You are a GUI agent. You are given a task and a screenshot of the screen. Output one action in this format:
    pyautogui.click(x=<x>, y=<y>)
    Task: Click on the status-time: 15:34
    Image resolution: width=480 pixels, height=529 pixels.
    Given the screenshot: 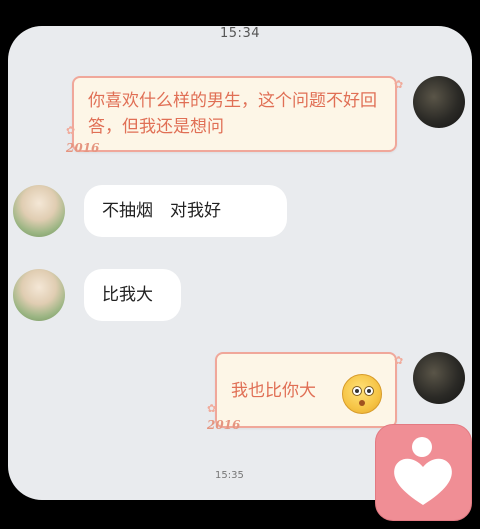 What is the action you would take?
    pyautogui.click(x=240, y=33)
    